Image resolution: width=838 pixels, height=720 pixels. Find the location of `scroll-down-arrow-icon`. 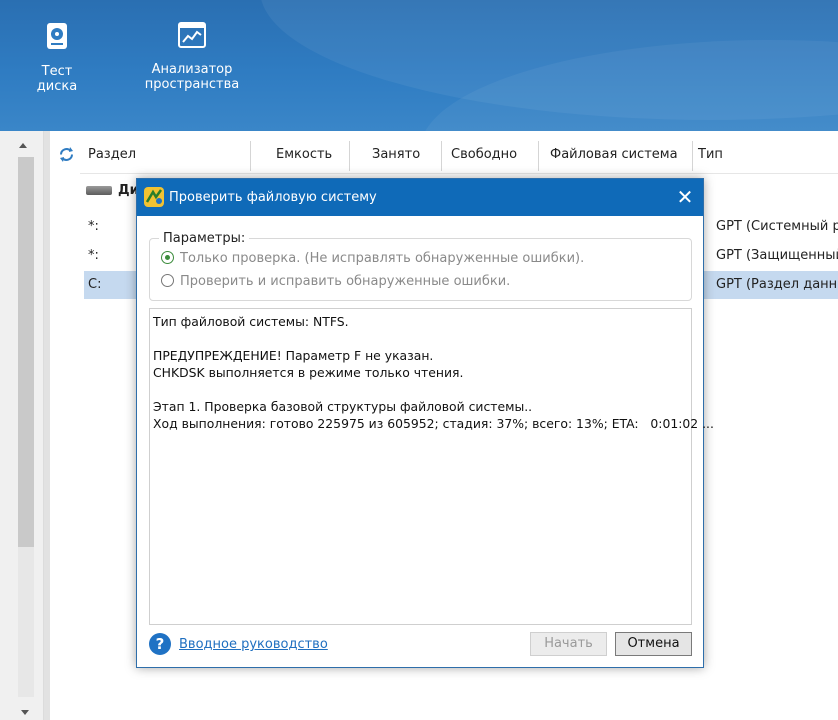

scroll-down-arrow-icon is located at coordinates (25, 712).